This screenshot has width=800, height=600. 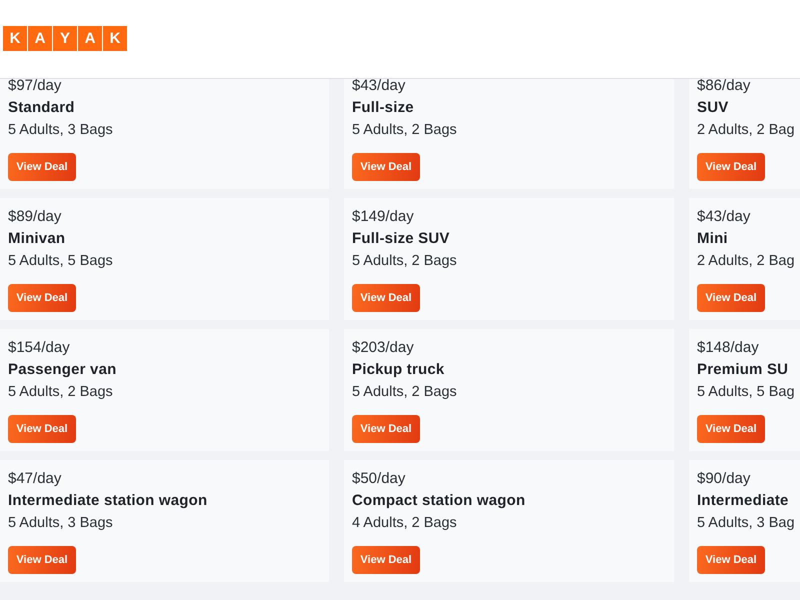 What do you see at coordinates (379, 479) in the screenshot?
I see `daily-price: $50/day` at bounding box center [379, 479].